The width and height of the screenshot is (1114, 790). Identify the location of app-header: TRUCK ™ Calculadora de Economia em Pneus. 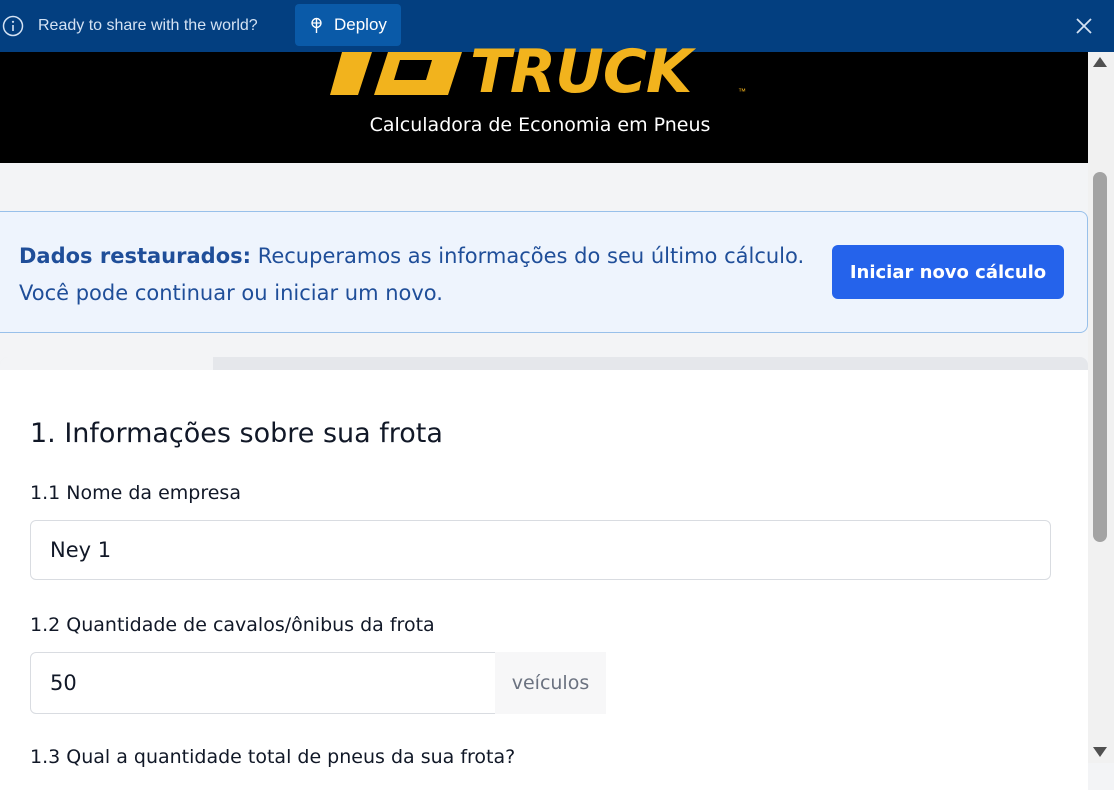
(544, 102).